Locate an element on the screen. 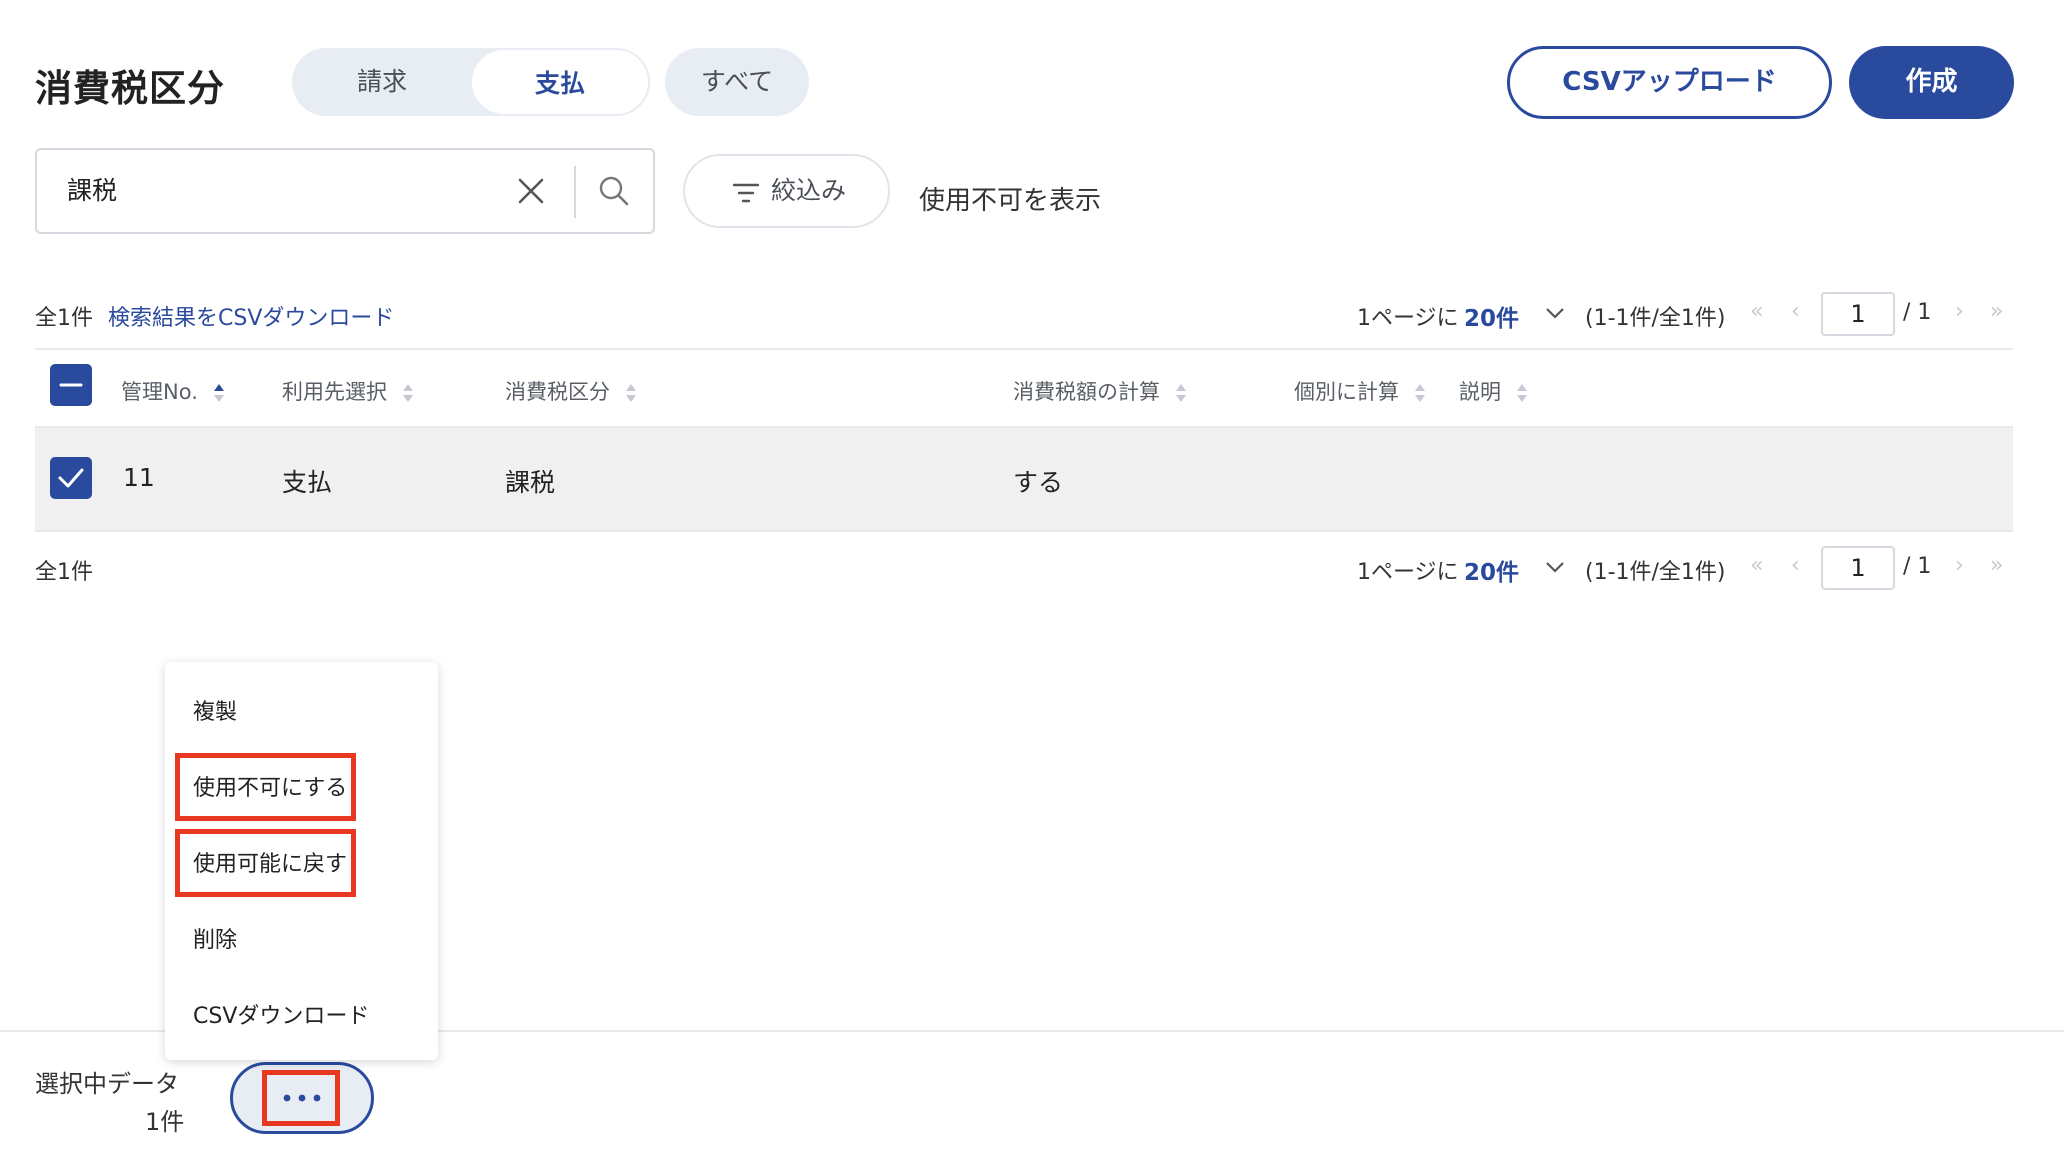 This screenshot has height=1158, width=2064. cell-category: 課税 is located at coordinates (530, 482).